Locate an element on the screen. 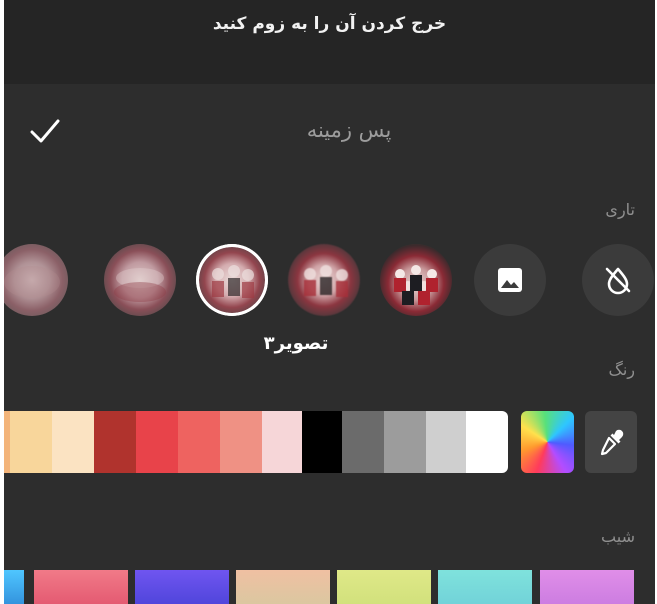  banner-text: خرج کردن آن را به زوم کنید is located at coordinates (329, 24).